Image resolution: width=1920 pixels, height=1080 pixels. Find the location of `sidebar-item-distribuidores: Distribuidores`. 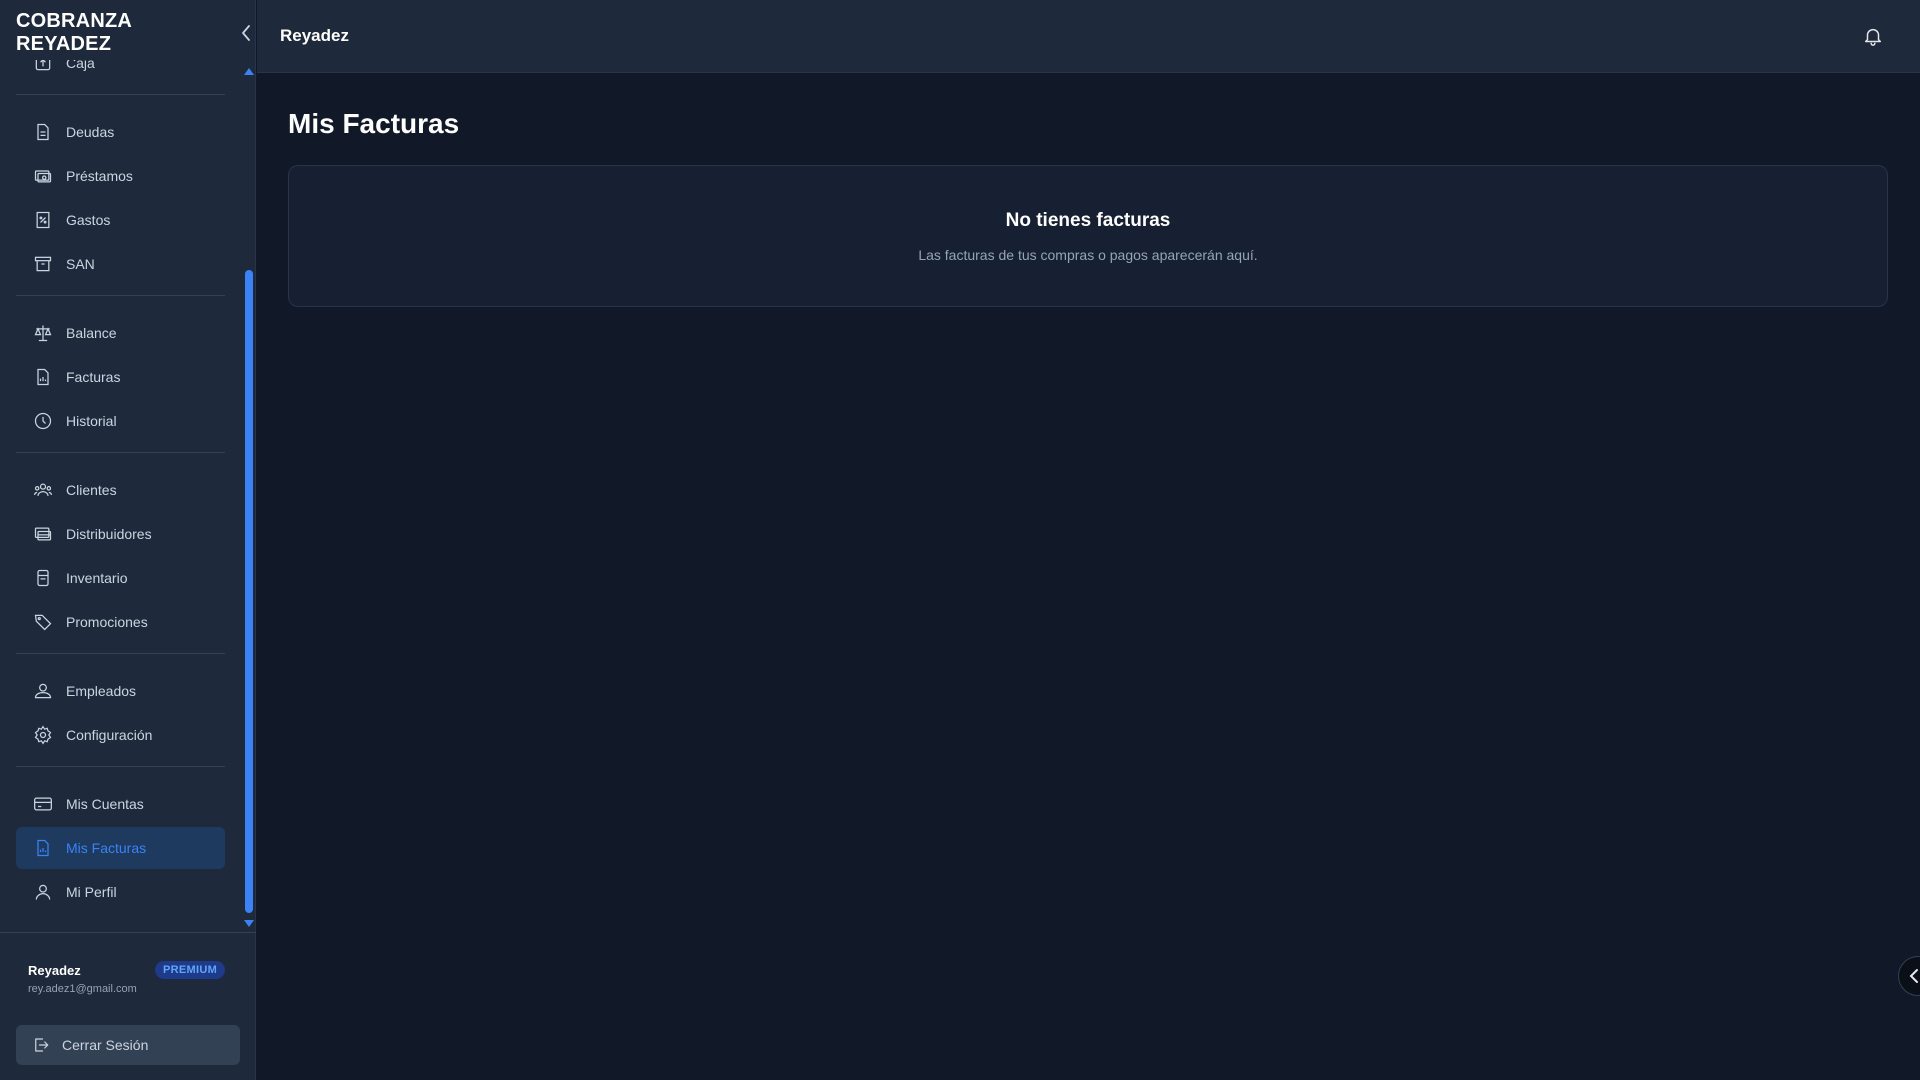

sidebar-item-distribuidores: Distribuidores is located at coordinates (120, 534).